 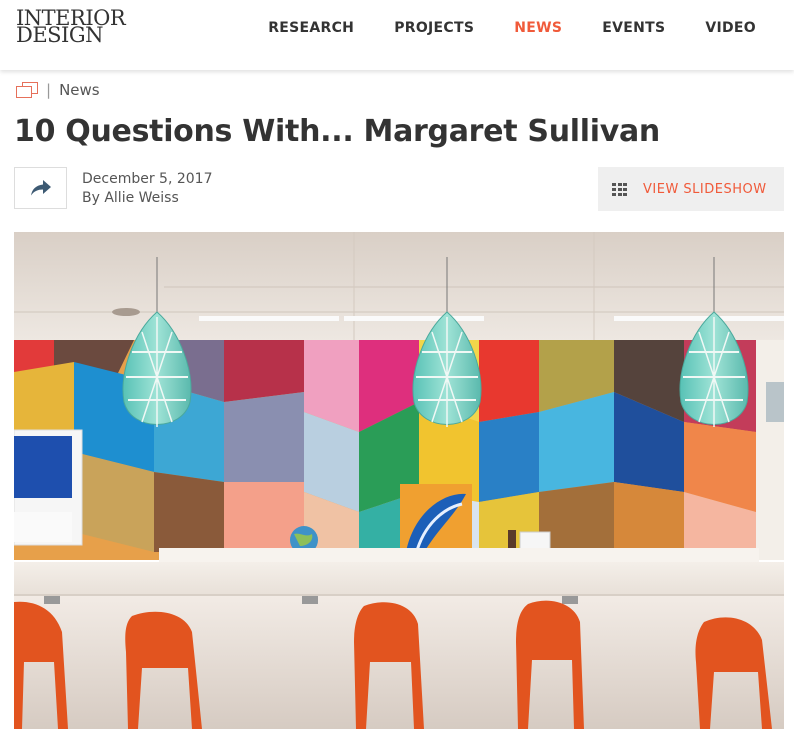 What do you see at coordinates (633, 28) in the screenshot?
I see `nav-events: EVENTS` at bounding box center [633, 28].